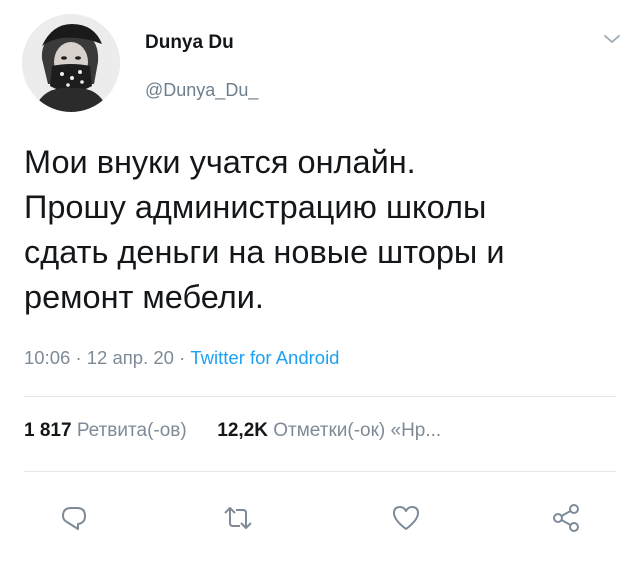 The width and height of the screenshot is (640, 564). Describe the element at coordinates (201, 90) in the screenshot. I see `user-handle: @Dunya_Du_` at that location.